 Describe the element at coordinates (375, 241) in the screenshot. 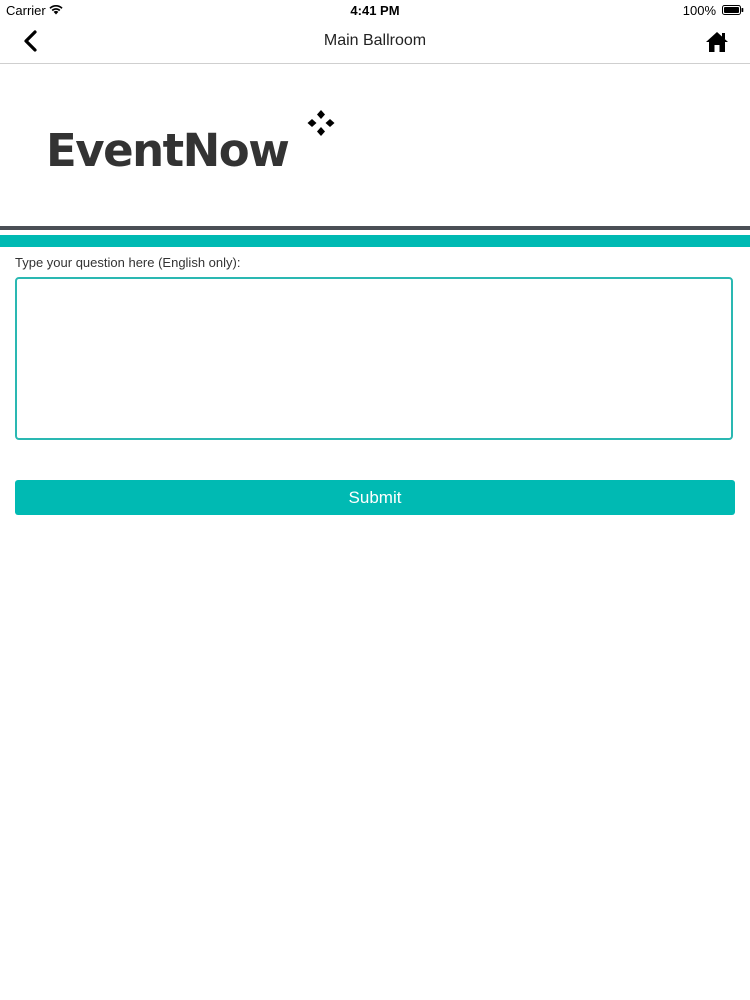

I see `divider-bar-accent` at that location.